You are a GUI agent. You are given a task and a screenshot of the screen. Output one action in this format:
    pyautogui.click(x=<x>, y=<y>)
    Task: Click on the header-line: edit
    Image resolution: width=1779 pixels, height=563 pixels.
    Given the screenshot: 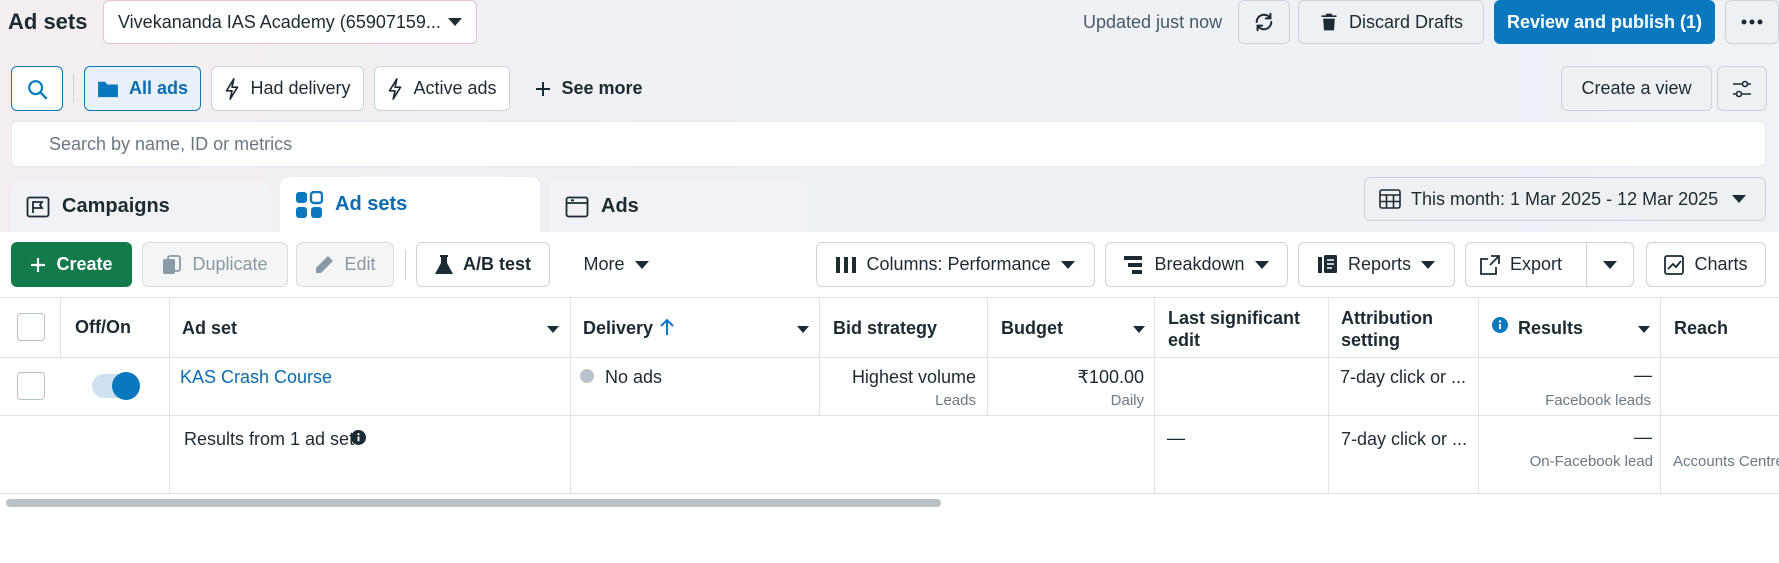 What is the action you would take?
    pyautogui.click(x=1184, y=340)
    